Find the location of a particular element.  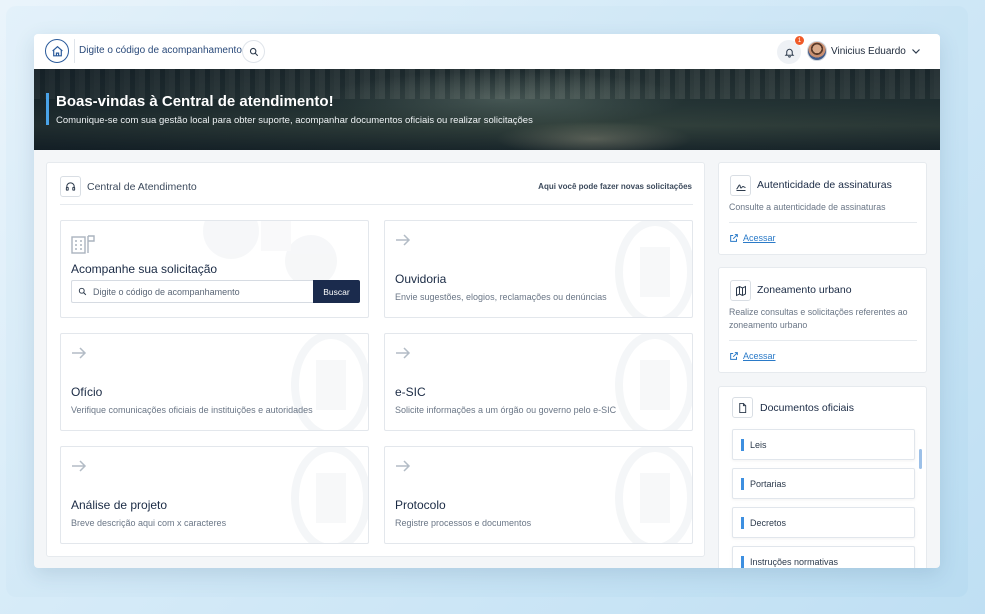

headset-icon is located at coordinates (70, 186).